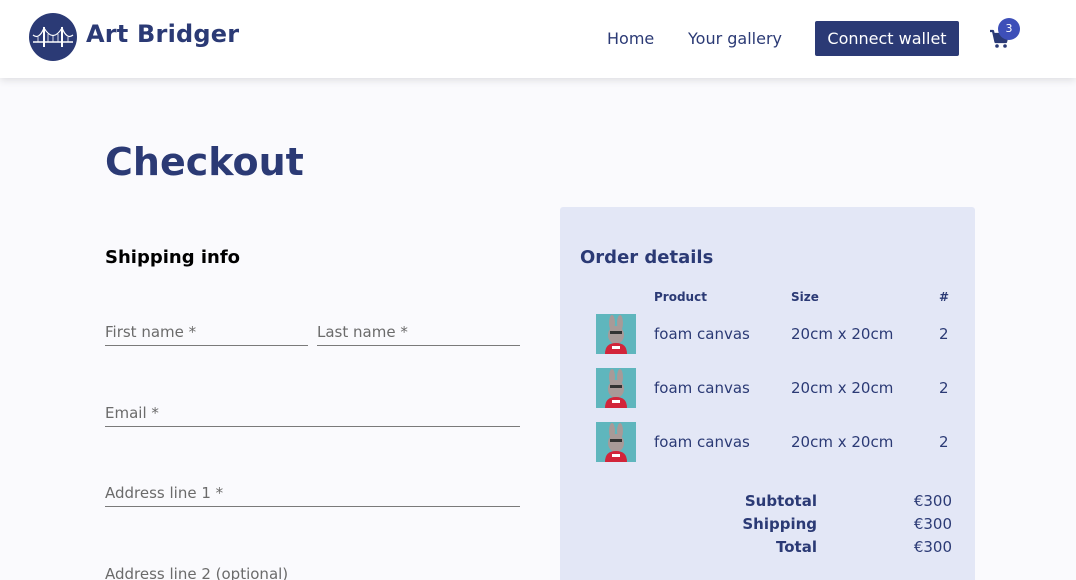 Image resolution: width=1076 pixels, height=580 pixels. Describe the element at coordinates (780, 501) in the screenshot. I see `subtotal-label: Subtotal` at that location.